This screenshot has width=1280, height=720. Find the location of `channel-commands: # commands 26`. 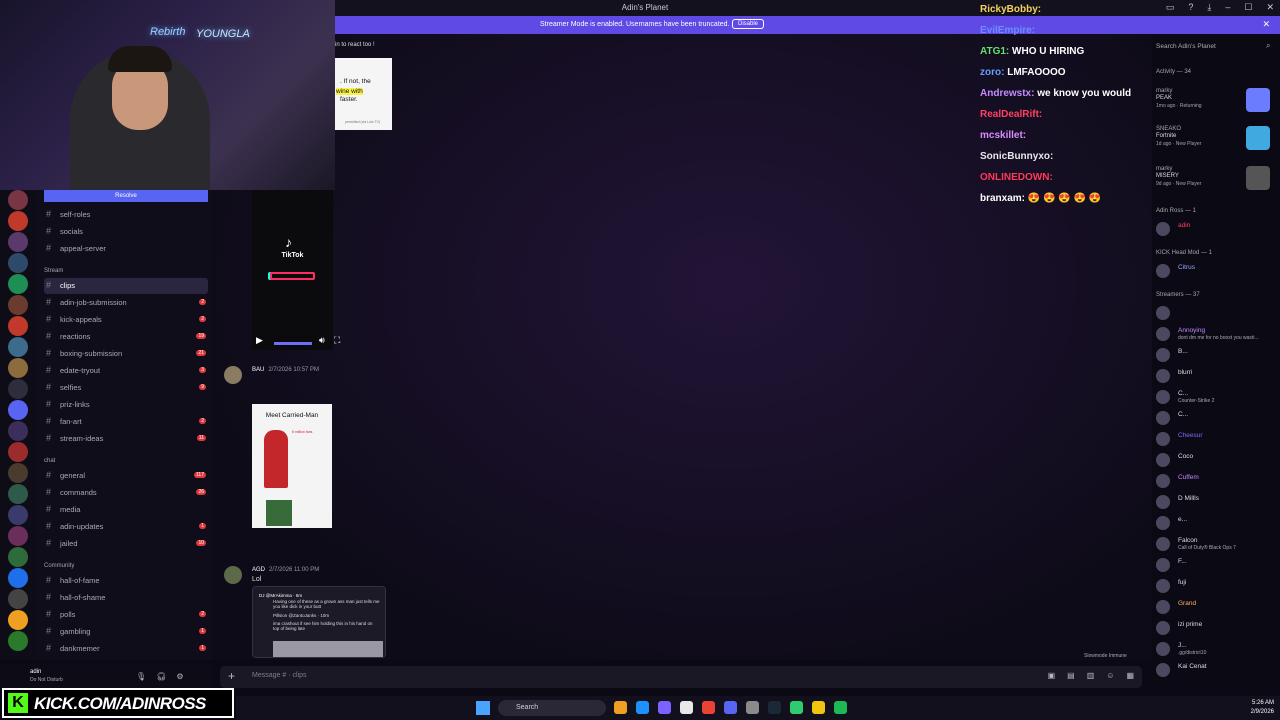

channel-commands: # commands 26 is located at coordinates (126, 493).